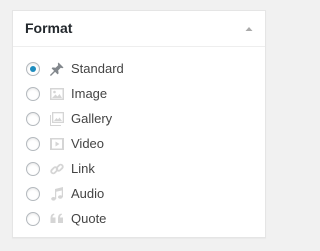  Describe the element at coordinates (139, 118) in the screenshot. I see `format-option-gallery: Gallery` at that location.